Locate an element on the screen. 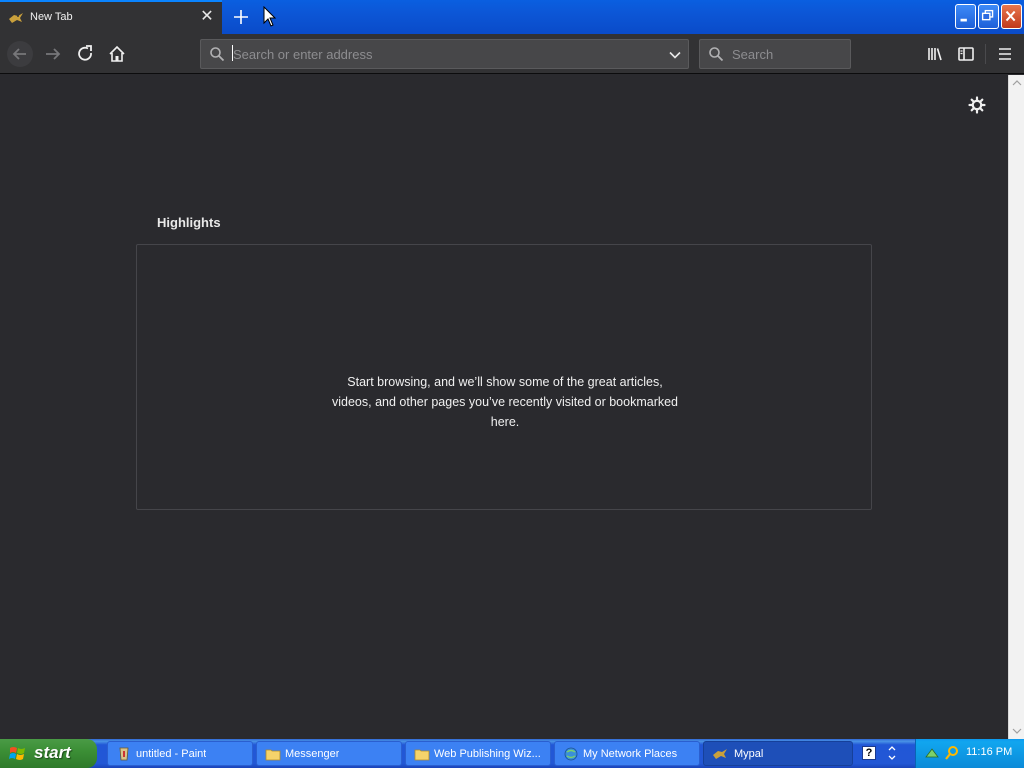  address-bar is located at coordinates (444, 54).